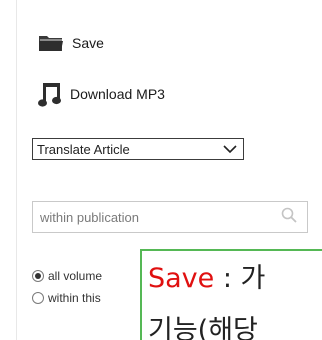  Describe the element at coordinates (289, 217) in the screenshot. I see `search-icon` at that location.